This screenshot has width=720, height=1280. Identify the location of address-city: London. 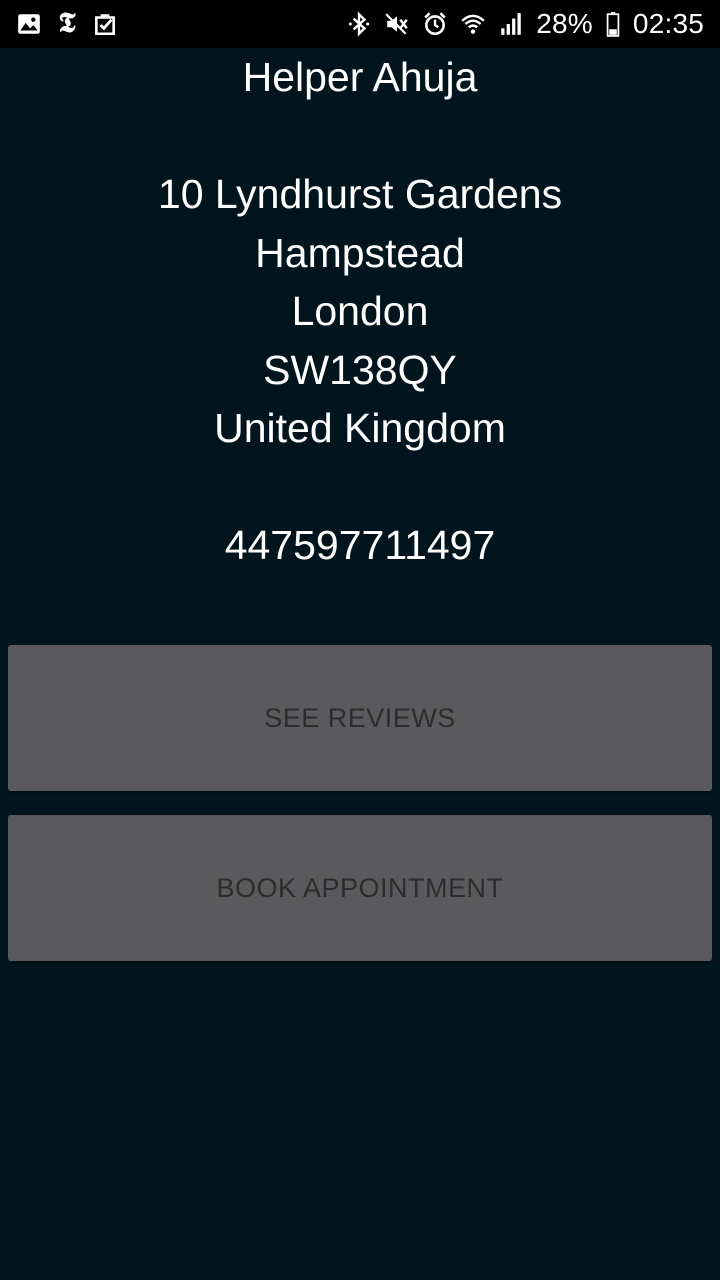
(360, 311).